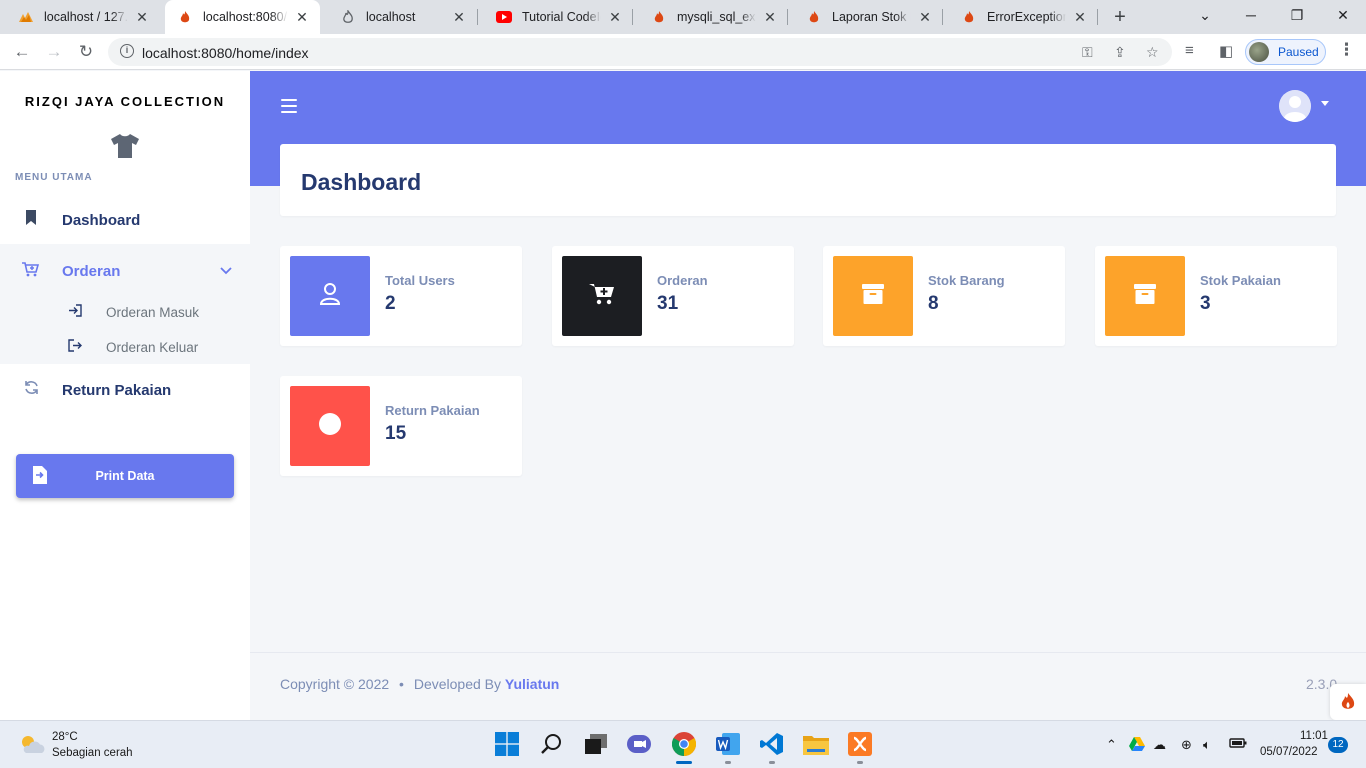  What do you see at coordinates (640, 52) in the screenshot?
I see `address-bar: i localhost:8080/home/index ⚿ ⇪ ☆` at bounding box center [640, 52].